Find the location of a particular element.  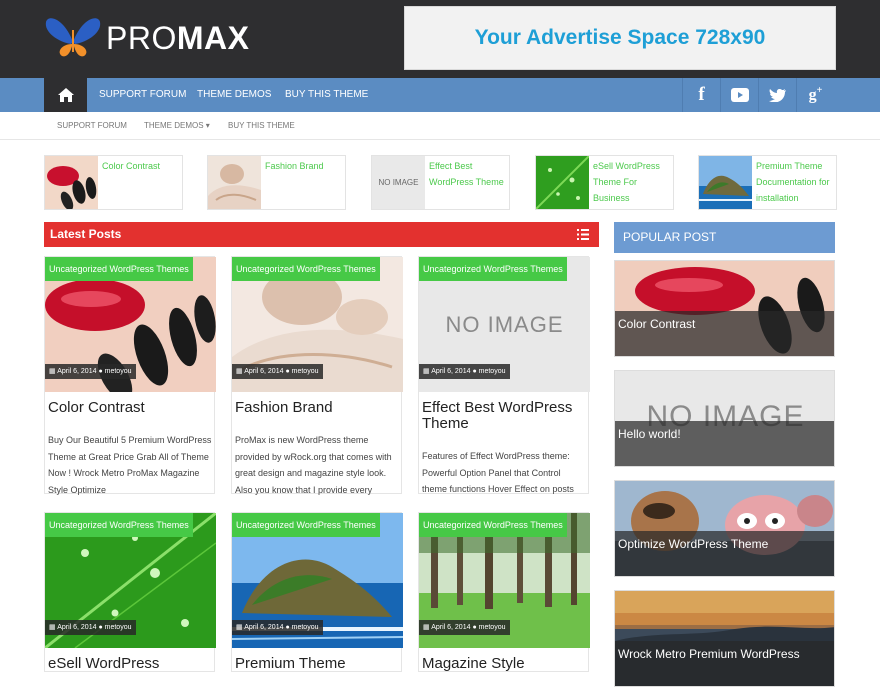

nav-theme-demos: THEME DEMOS is located at coordinates (234, 95).